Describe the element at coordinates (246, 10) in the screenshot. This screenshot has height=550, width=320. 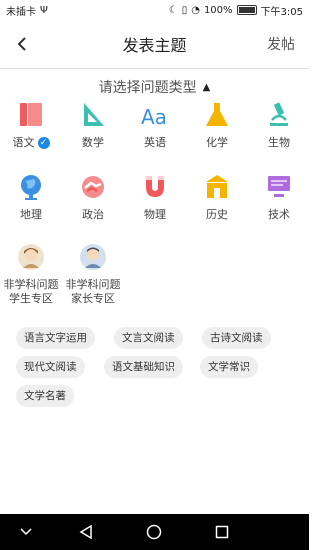
I see `battery-icon` at that location.